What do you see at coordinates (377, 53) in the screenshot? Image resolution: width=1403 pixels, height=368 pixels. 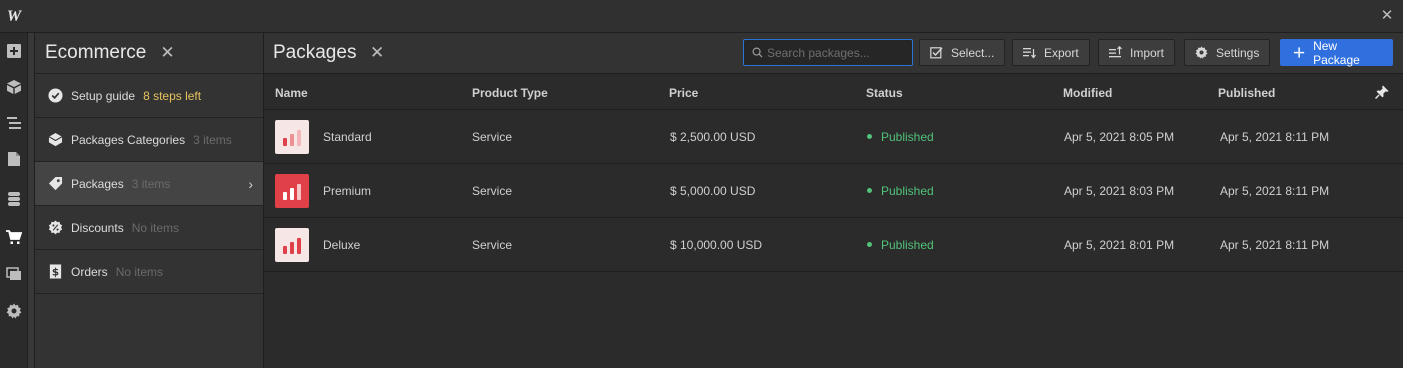 I see `close-packages-icon: ✕` at bounding box center [377, 53].